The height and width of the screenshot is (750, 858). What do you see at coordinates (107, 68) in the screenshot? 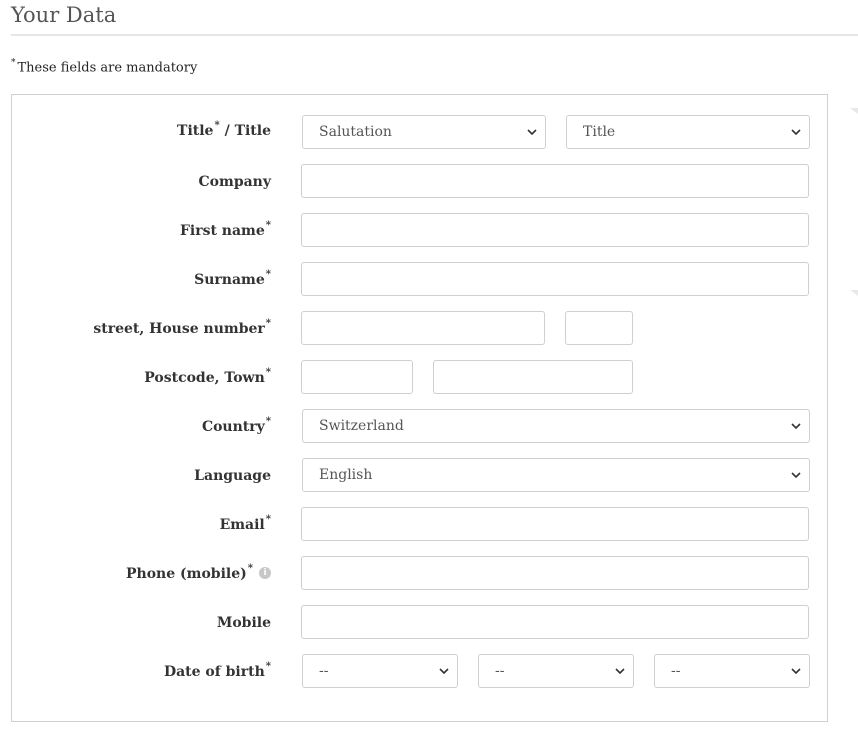
I see `mandatory-note-text: These fields are mandatory` at bounding box center [107, 68].